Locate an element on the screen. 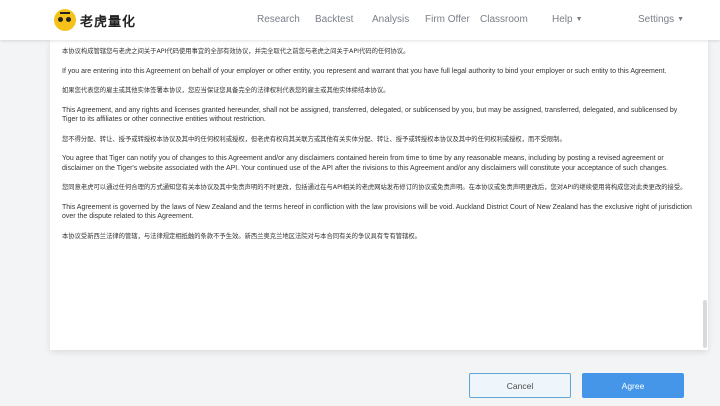 This screenshot has height=406, width=720. nav-analysis: Analysis is located at coordinates (390, 20).